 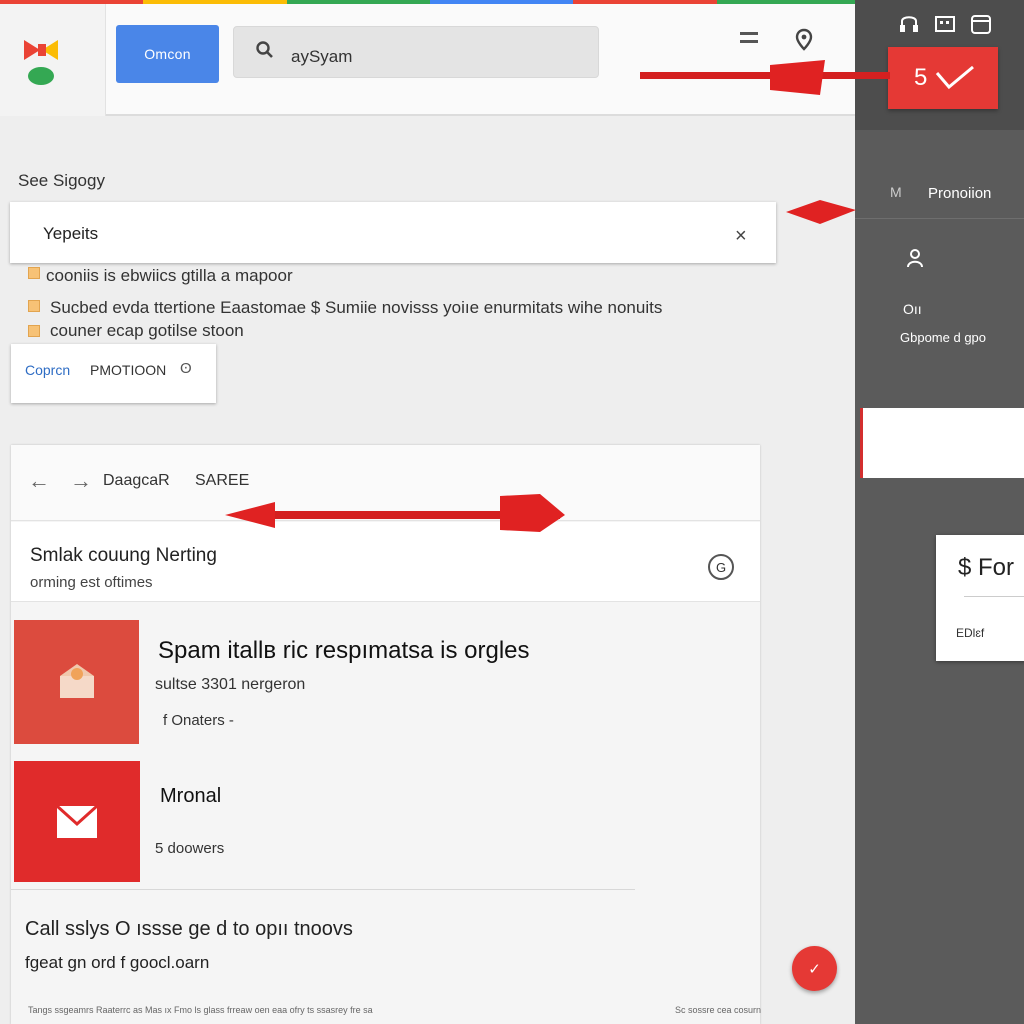 What do you see at coordinates (981, 24) in the screenshot?
I see `calendar-icon` at bounding box center [981, 24].